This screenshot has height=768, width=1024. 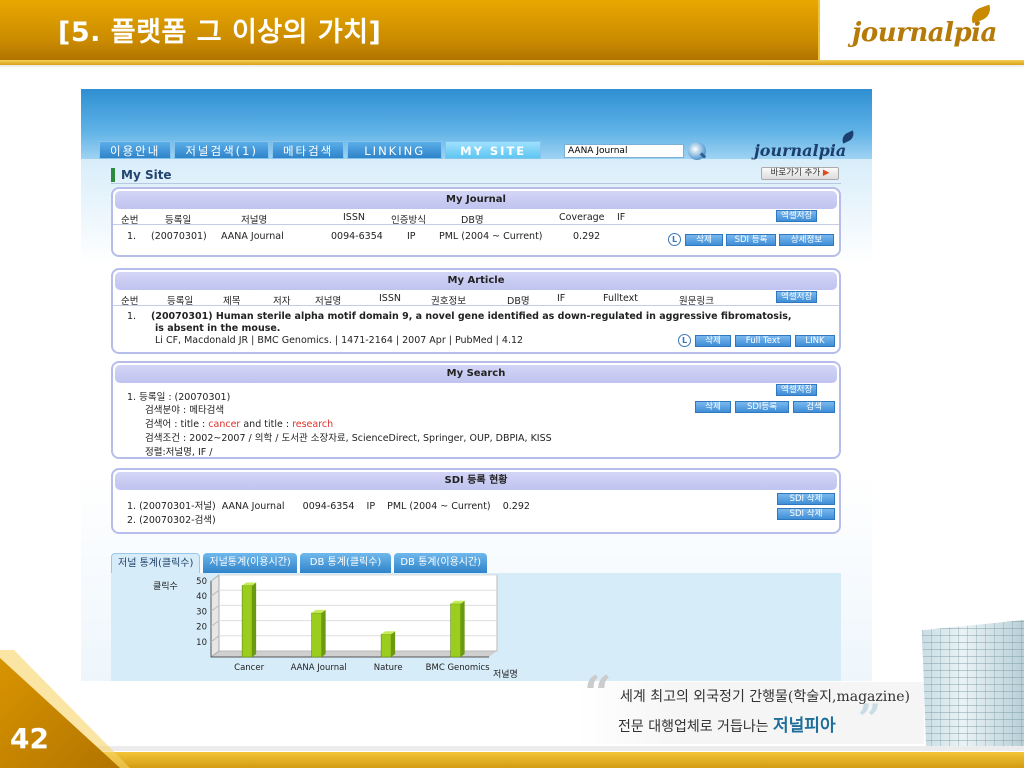 I want to click on search-sort: 정렬:저널명, IF /, so click(x=179, y=452).